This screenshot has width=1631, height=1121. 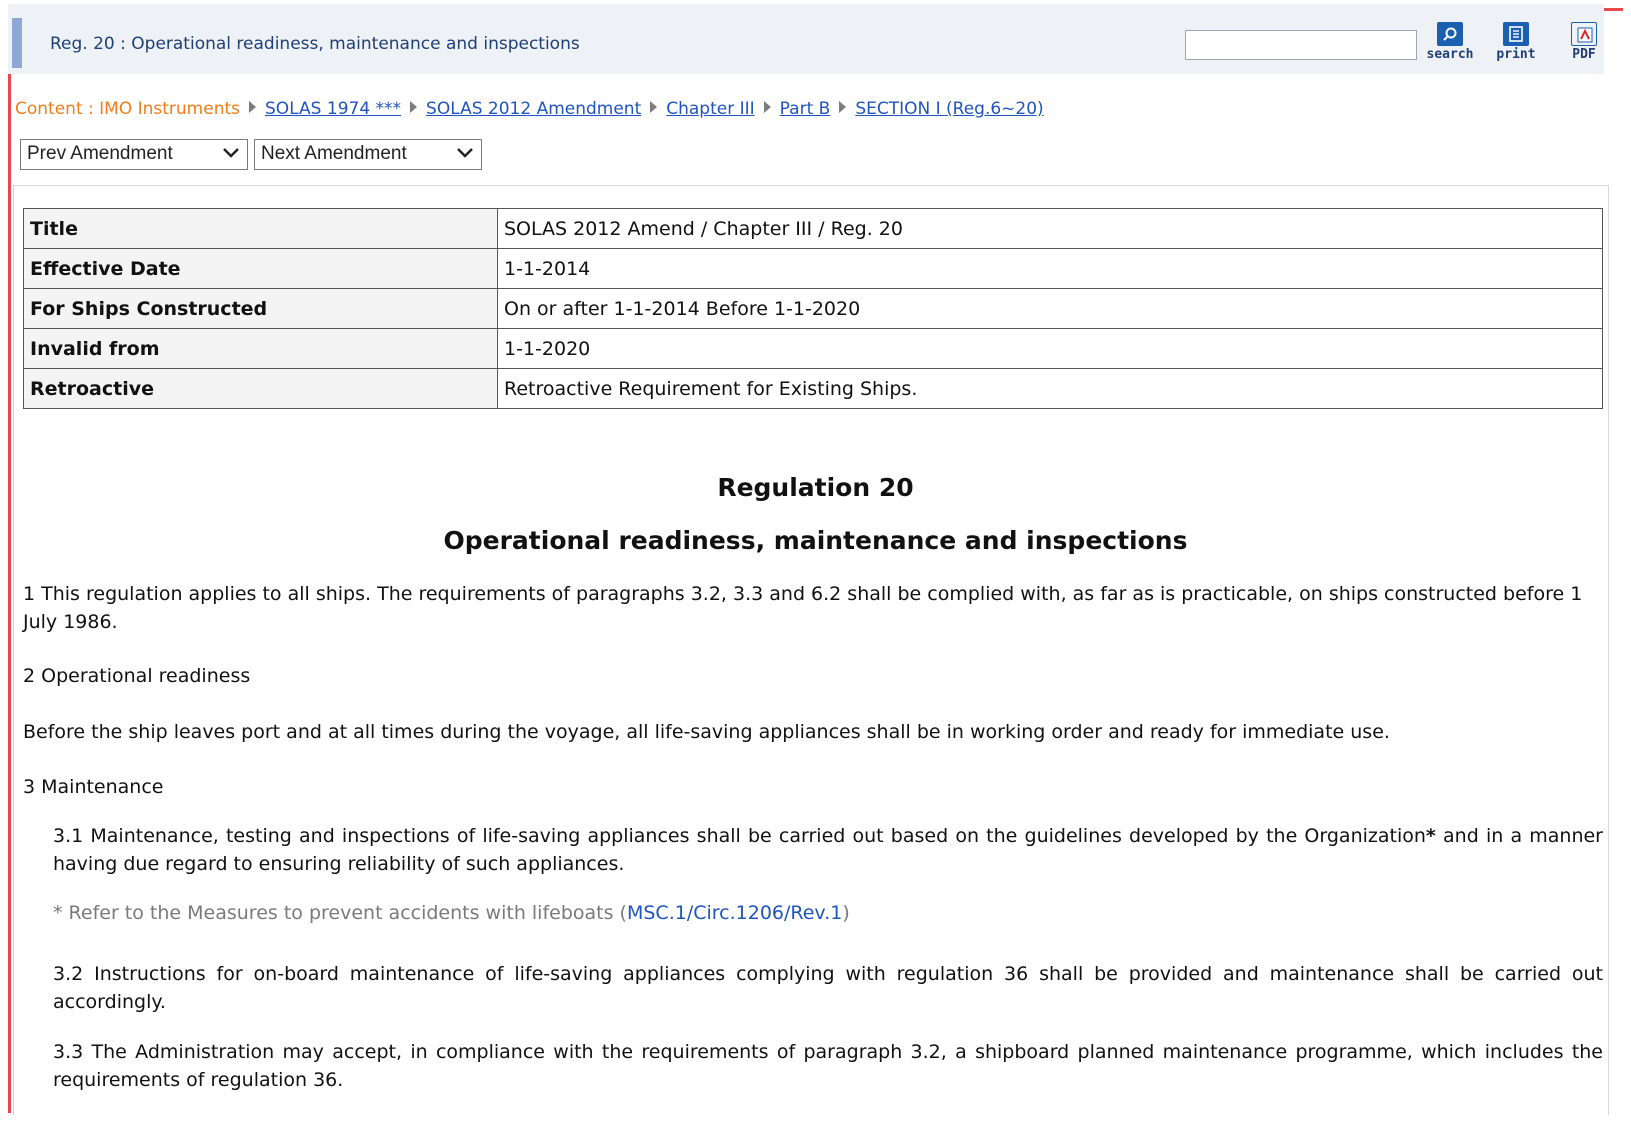 What do you see at coordinates (1584, 34) in the screenshot?
I see `pdf-icon` at bounding box center [1584, 34].